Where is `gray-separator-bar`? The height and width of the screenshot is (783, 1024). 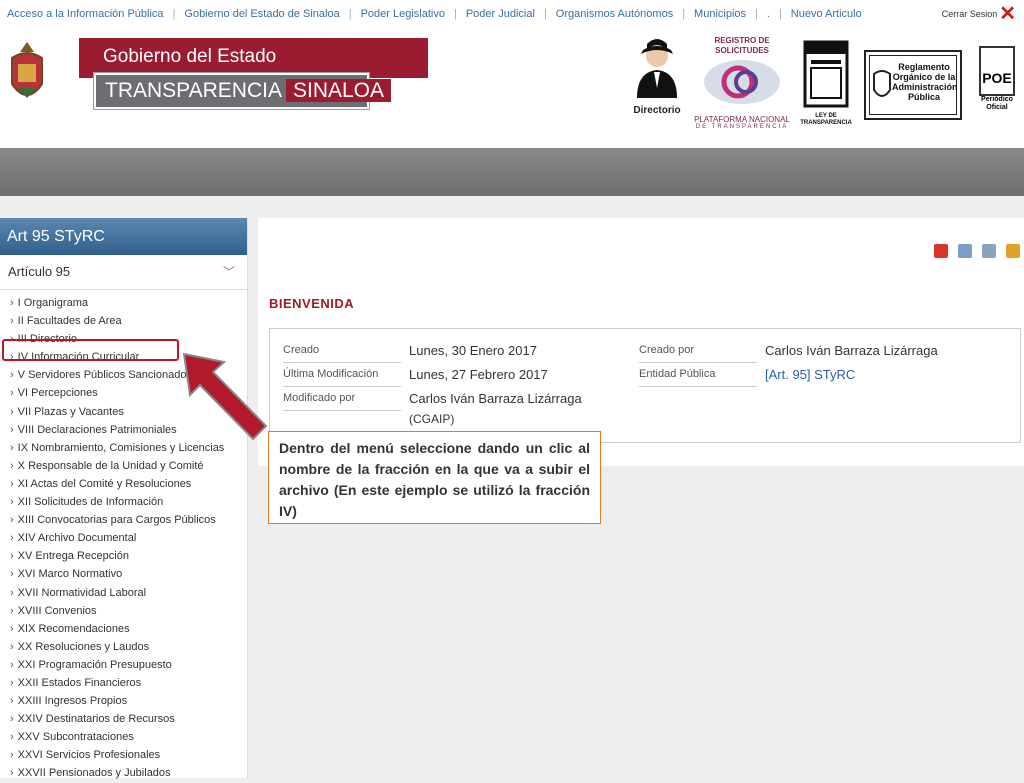
gray-separator-bar is located at coordinates (512, 172).